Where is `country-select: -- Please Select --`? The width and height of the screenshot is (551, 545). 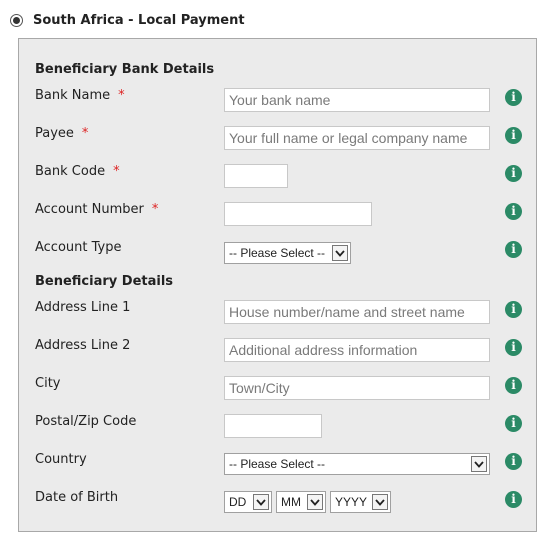
country-select: -- Please Select -- is located at coordinates (357, 464).